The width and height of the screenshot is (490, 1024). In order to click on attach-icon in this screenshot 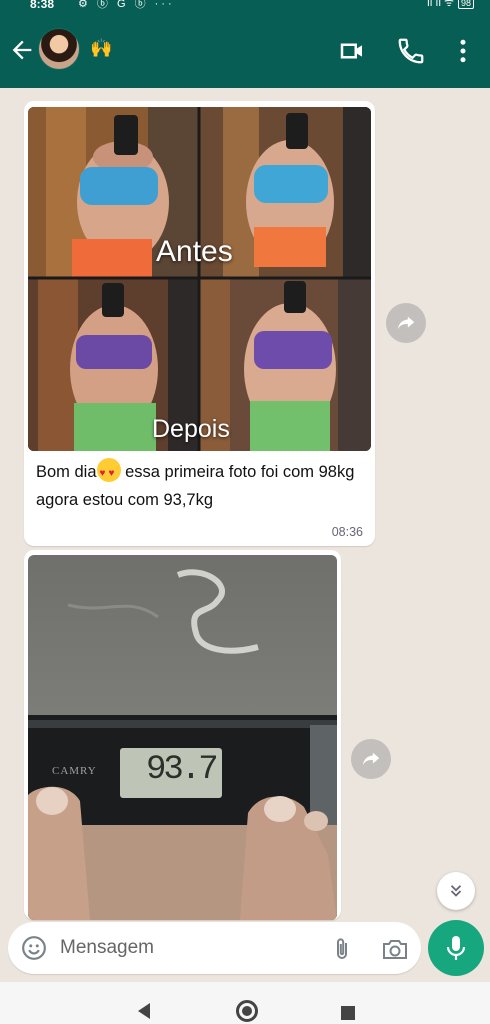, I will do `click(342, 949)`.